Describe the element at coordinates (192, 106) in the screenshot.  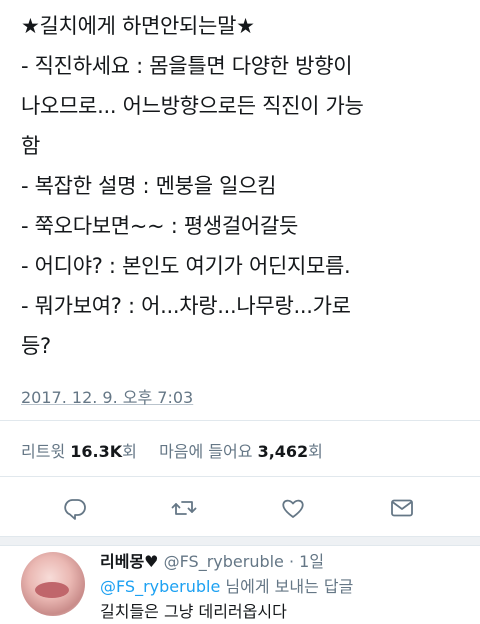
I see `tweet-line: 나오므로... 어느방향으로든 직진이 가능` at that location.